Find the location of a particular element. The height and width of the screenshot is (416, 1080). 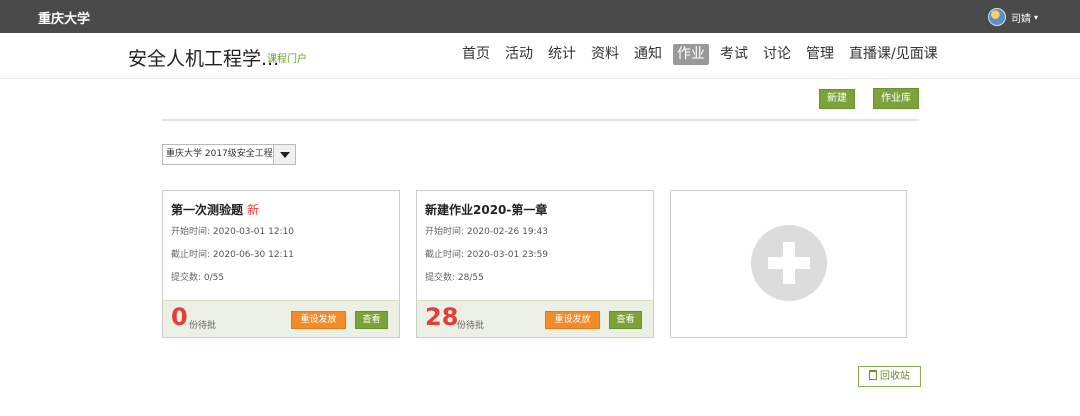

start-time: 开始时间: 2020-02-26 19:43 is located at coordinates (486, 230).